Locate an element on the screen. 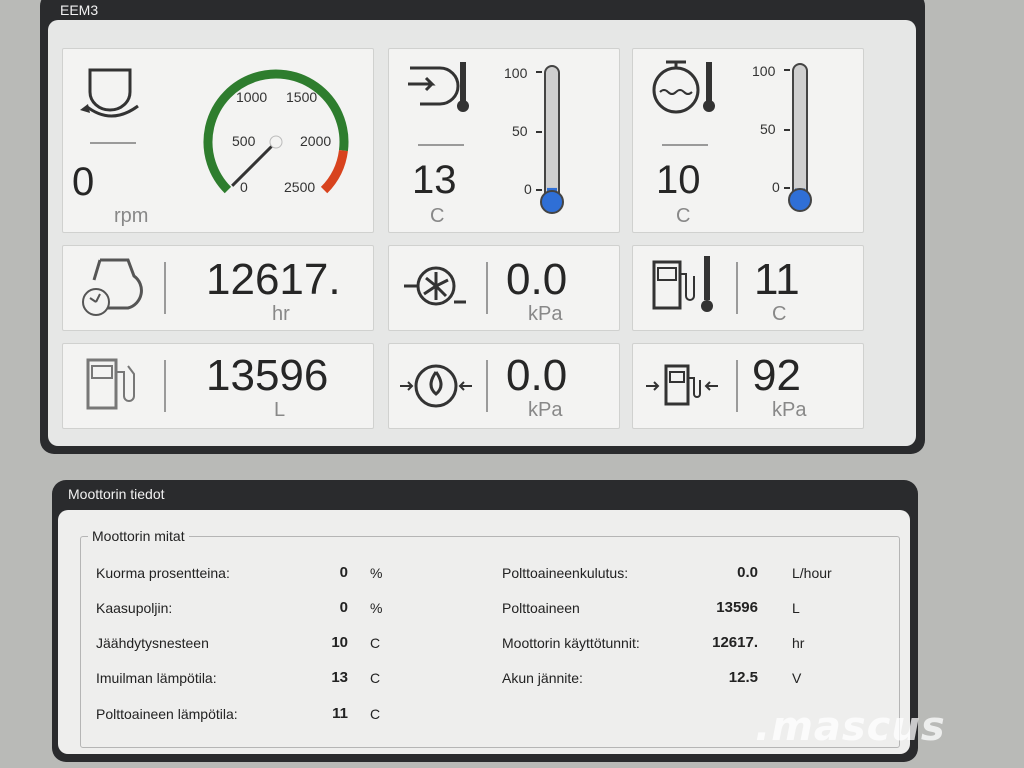 Image resolution: width=1024 pixels, height=768 pixels. details-title: Moottorin tiedot is located at coordinates (116, 494).